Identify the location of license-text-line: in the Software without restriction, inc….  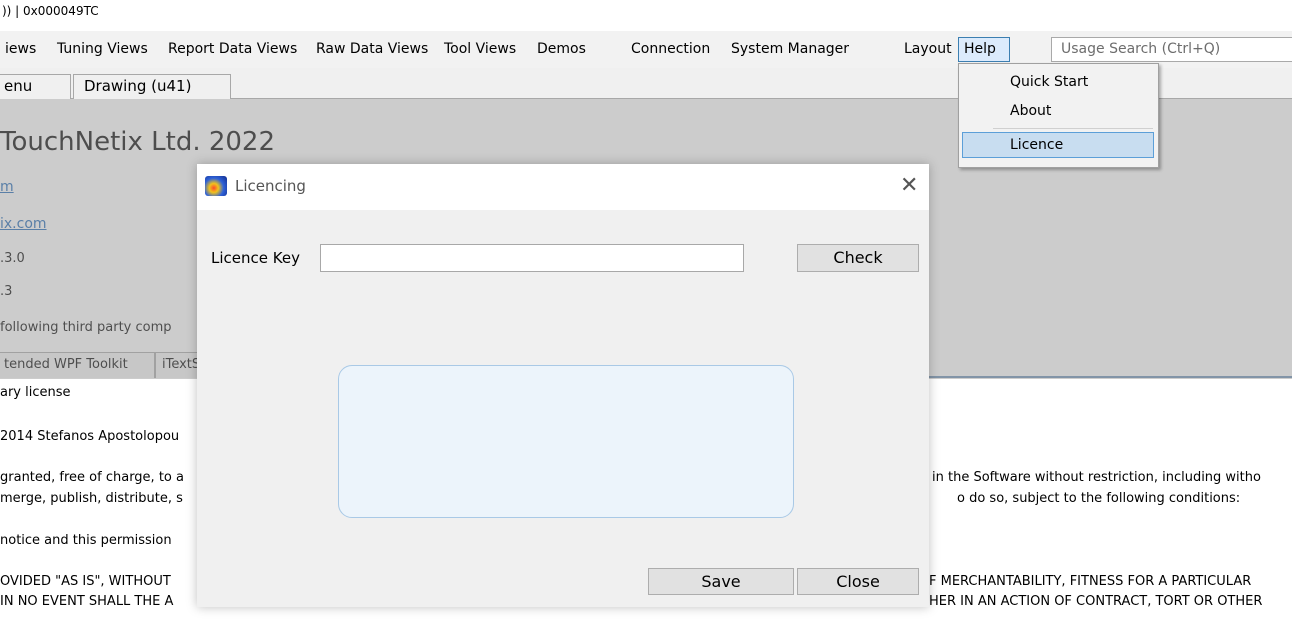
(1096, 477).